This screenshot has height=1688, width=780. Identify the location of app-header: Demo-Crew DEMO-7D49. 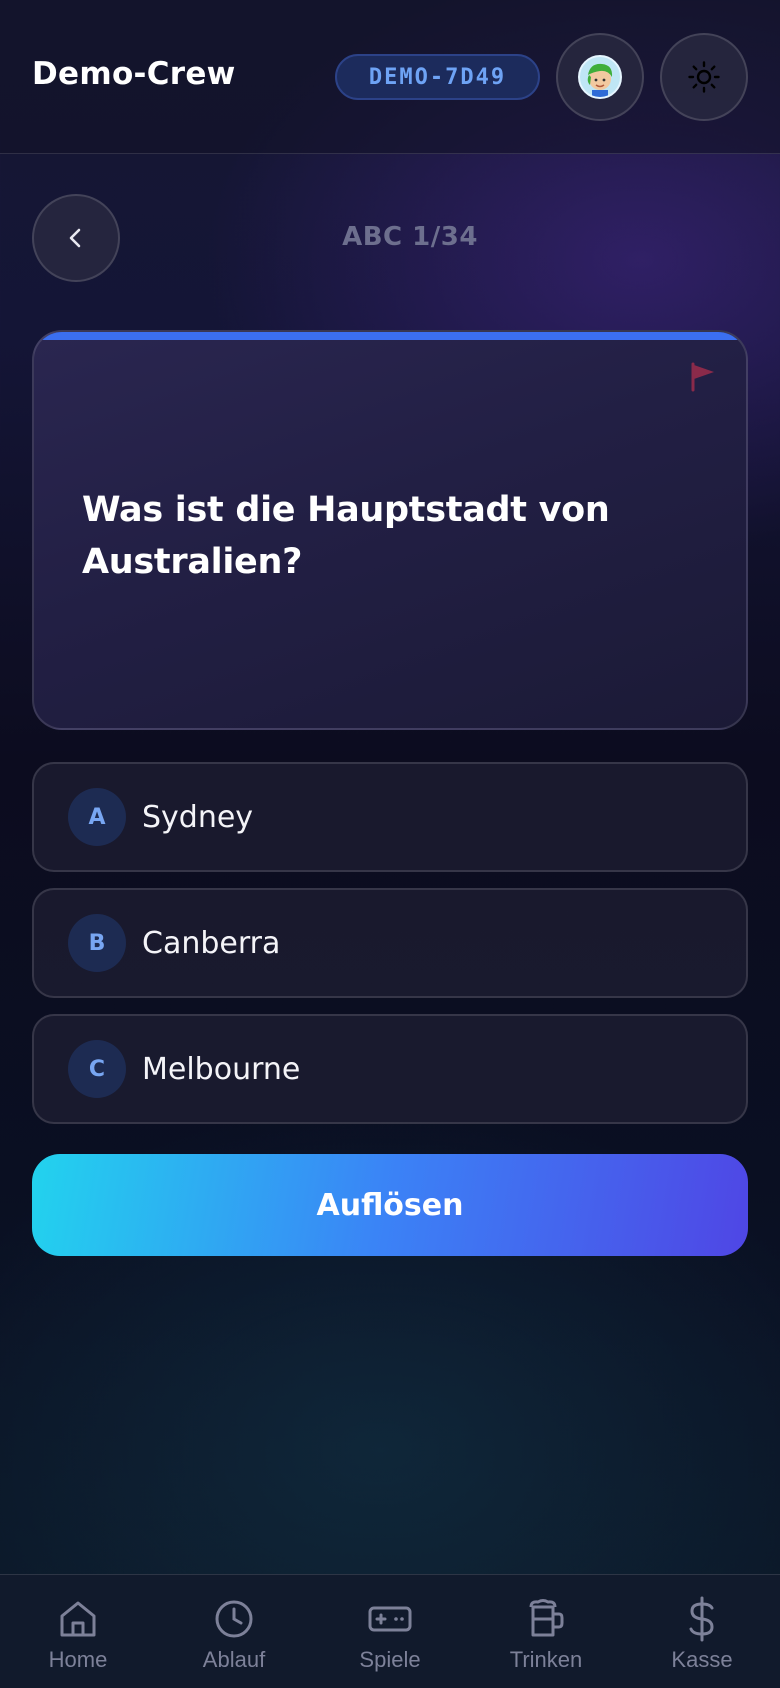
(390, 77).